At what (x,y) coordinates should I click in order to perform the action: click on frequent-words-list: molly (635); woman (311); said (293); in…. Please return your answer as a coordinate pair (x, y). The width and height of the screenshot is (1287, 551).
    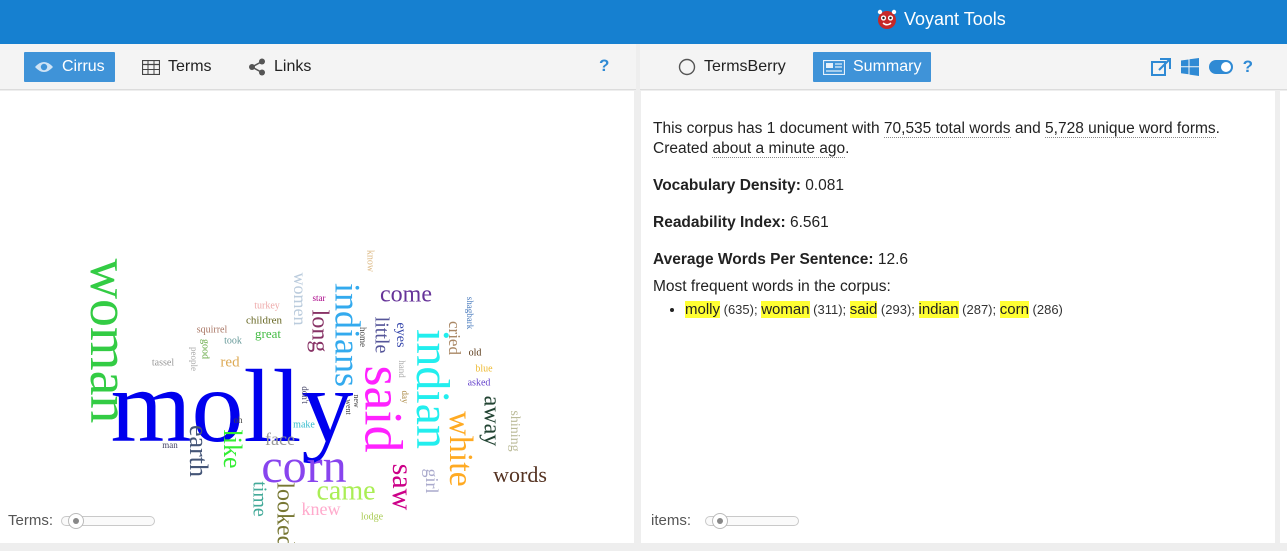
    Looking at the image, I should click on (975, 309).